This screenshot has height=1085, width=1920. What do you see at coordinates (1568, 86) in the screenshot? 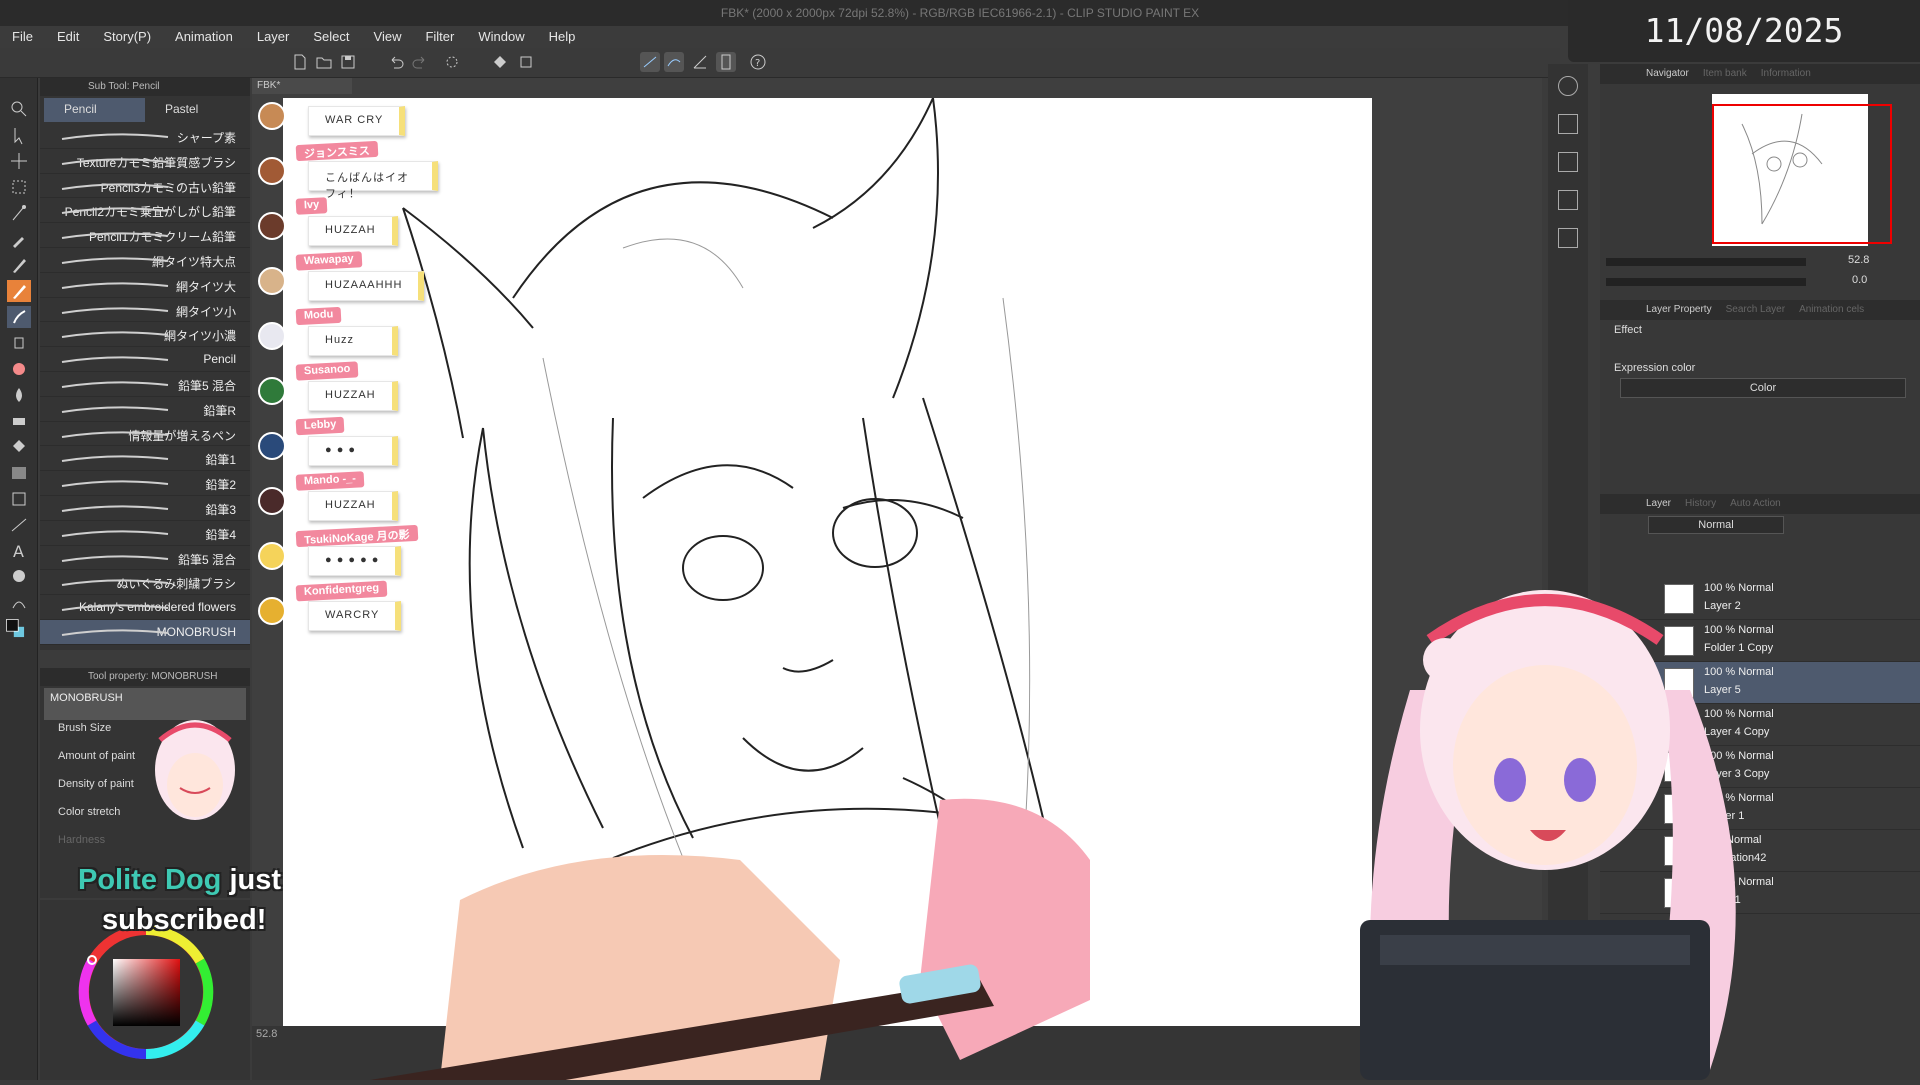
I see `navigator-icon` at bounding box center [1568, 86].